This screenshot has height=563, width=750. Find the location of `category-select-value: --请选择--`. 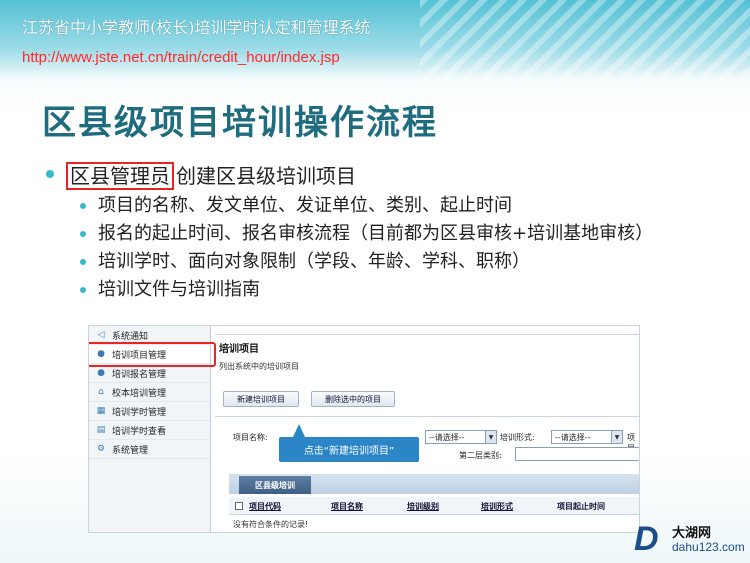

category-select-value: --请选择-- is located at coordinates (447, 437).